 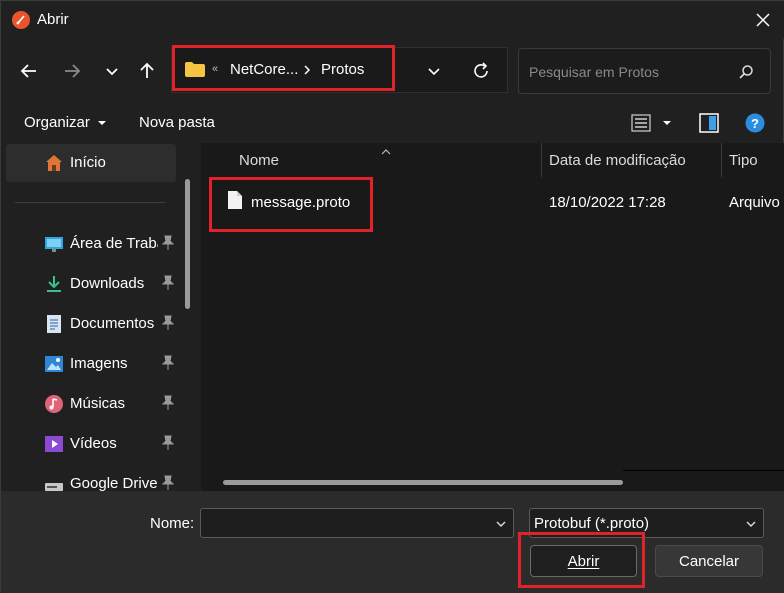 I want to click on sidebar-label: Início, so click(x=88, y=162).